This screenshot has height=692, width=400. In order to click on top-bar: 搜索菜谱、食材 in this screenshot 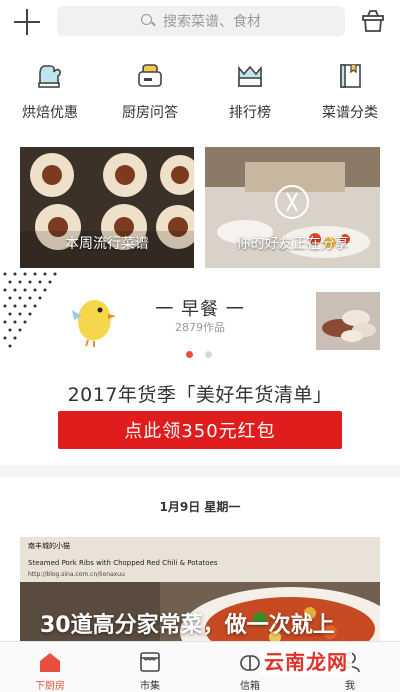, I will do `click(200, 22)`.